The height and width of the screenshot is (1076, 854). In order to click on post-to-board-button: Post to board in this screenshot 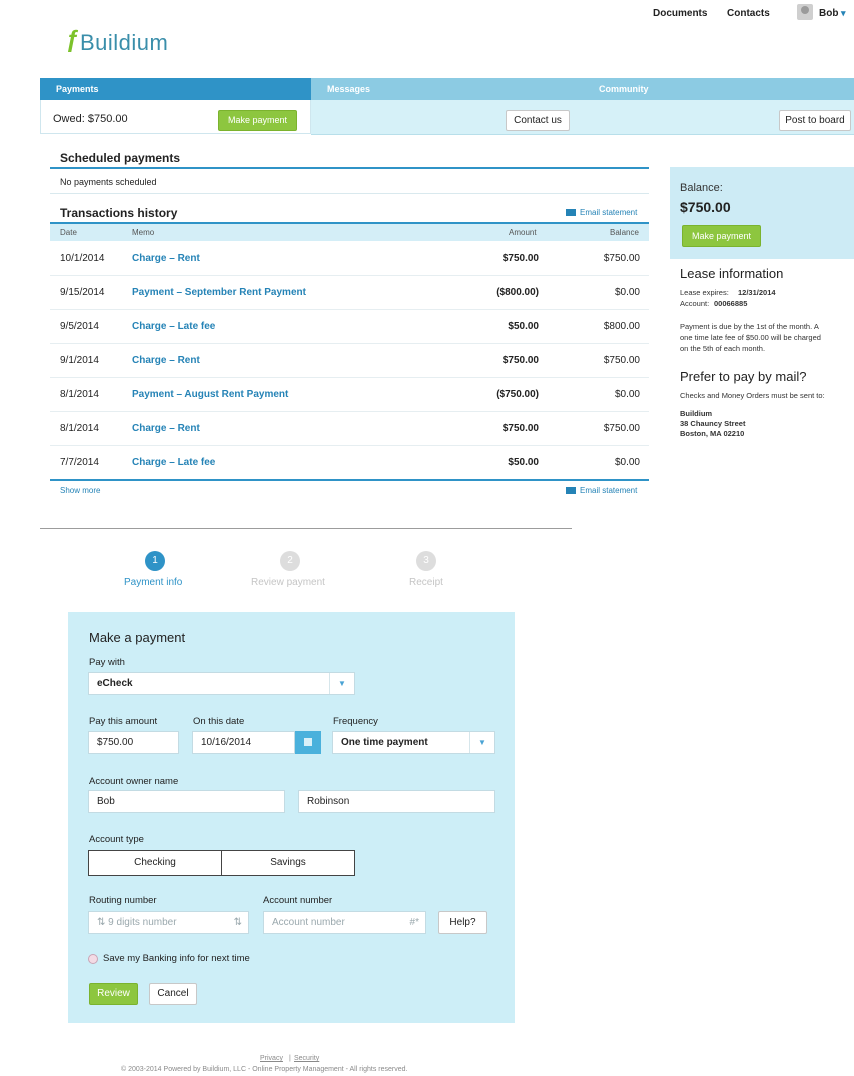, I will do `click(815, 120)`.